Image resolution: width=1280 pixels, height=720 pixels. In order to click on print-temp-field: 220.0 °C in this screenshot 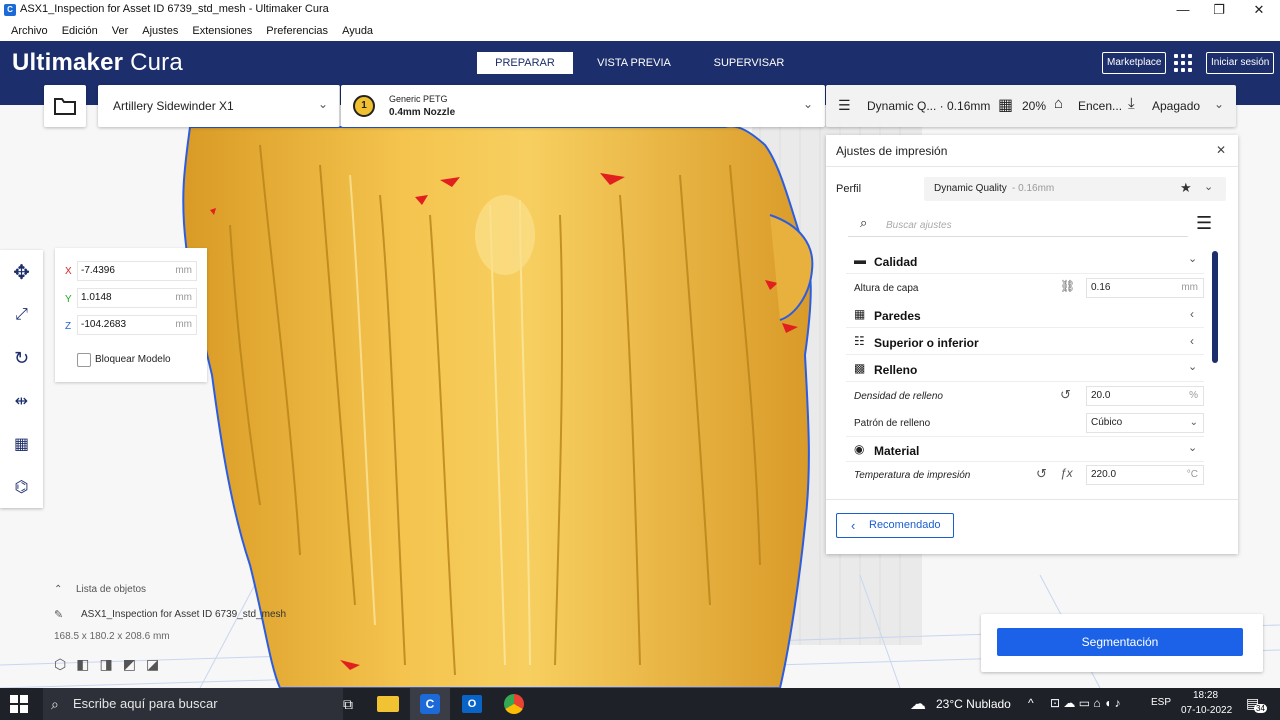, I will do `click(1145, 475)`.